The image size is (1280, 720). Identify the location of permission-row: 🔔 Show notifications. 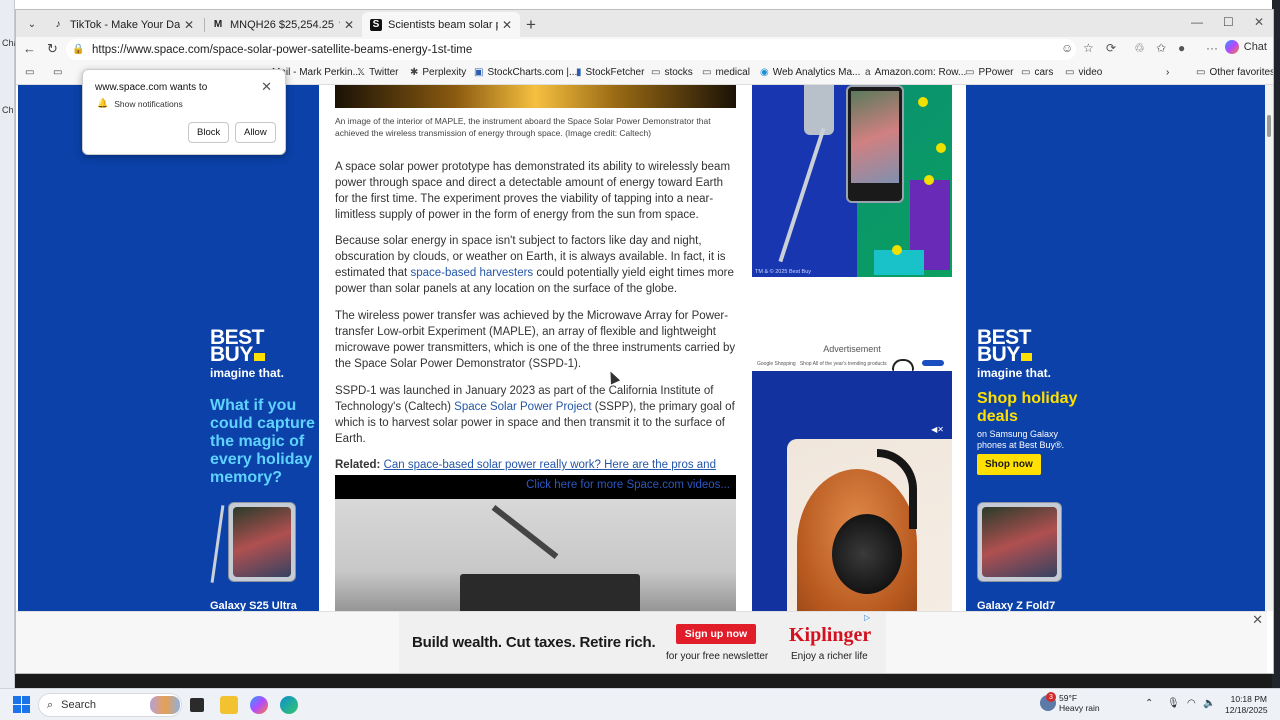
(140, 103).